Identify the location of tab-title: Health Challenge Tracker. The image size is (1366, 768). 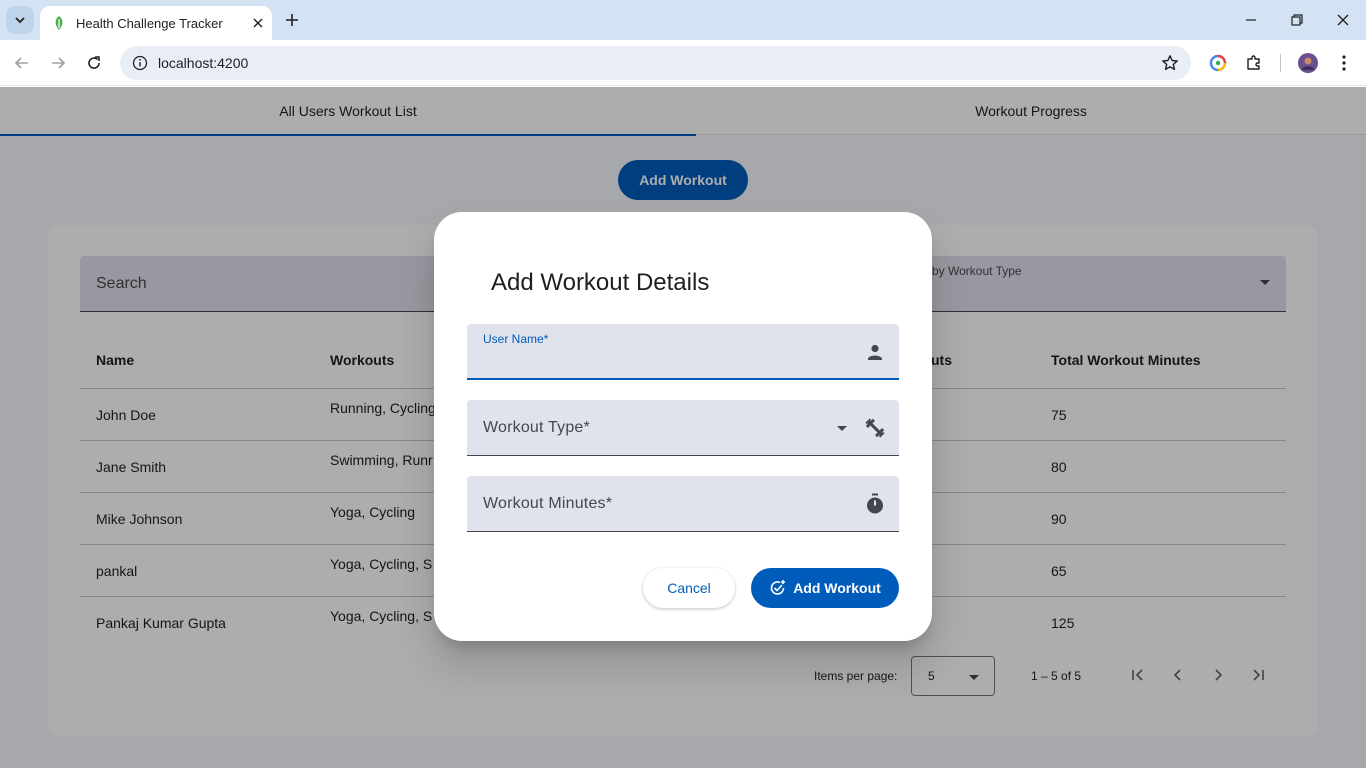
(149, 23).